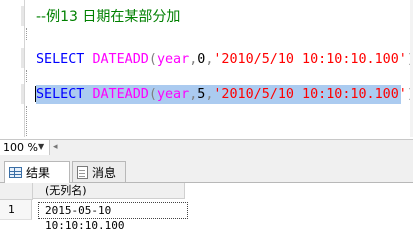 Image resolution: width=413 pixels, height=240 pixels. Describe the element at coordinates (41, 146) in the screenshot. I see `chevron-down-icon: ▼` at that location.